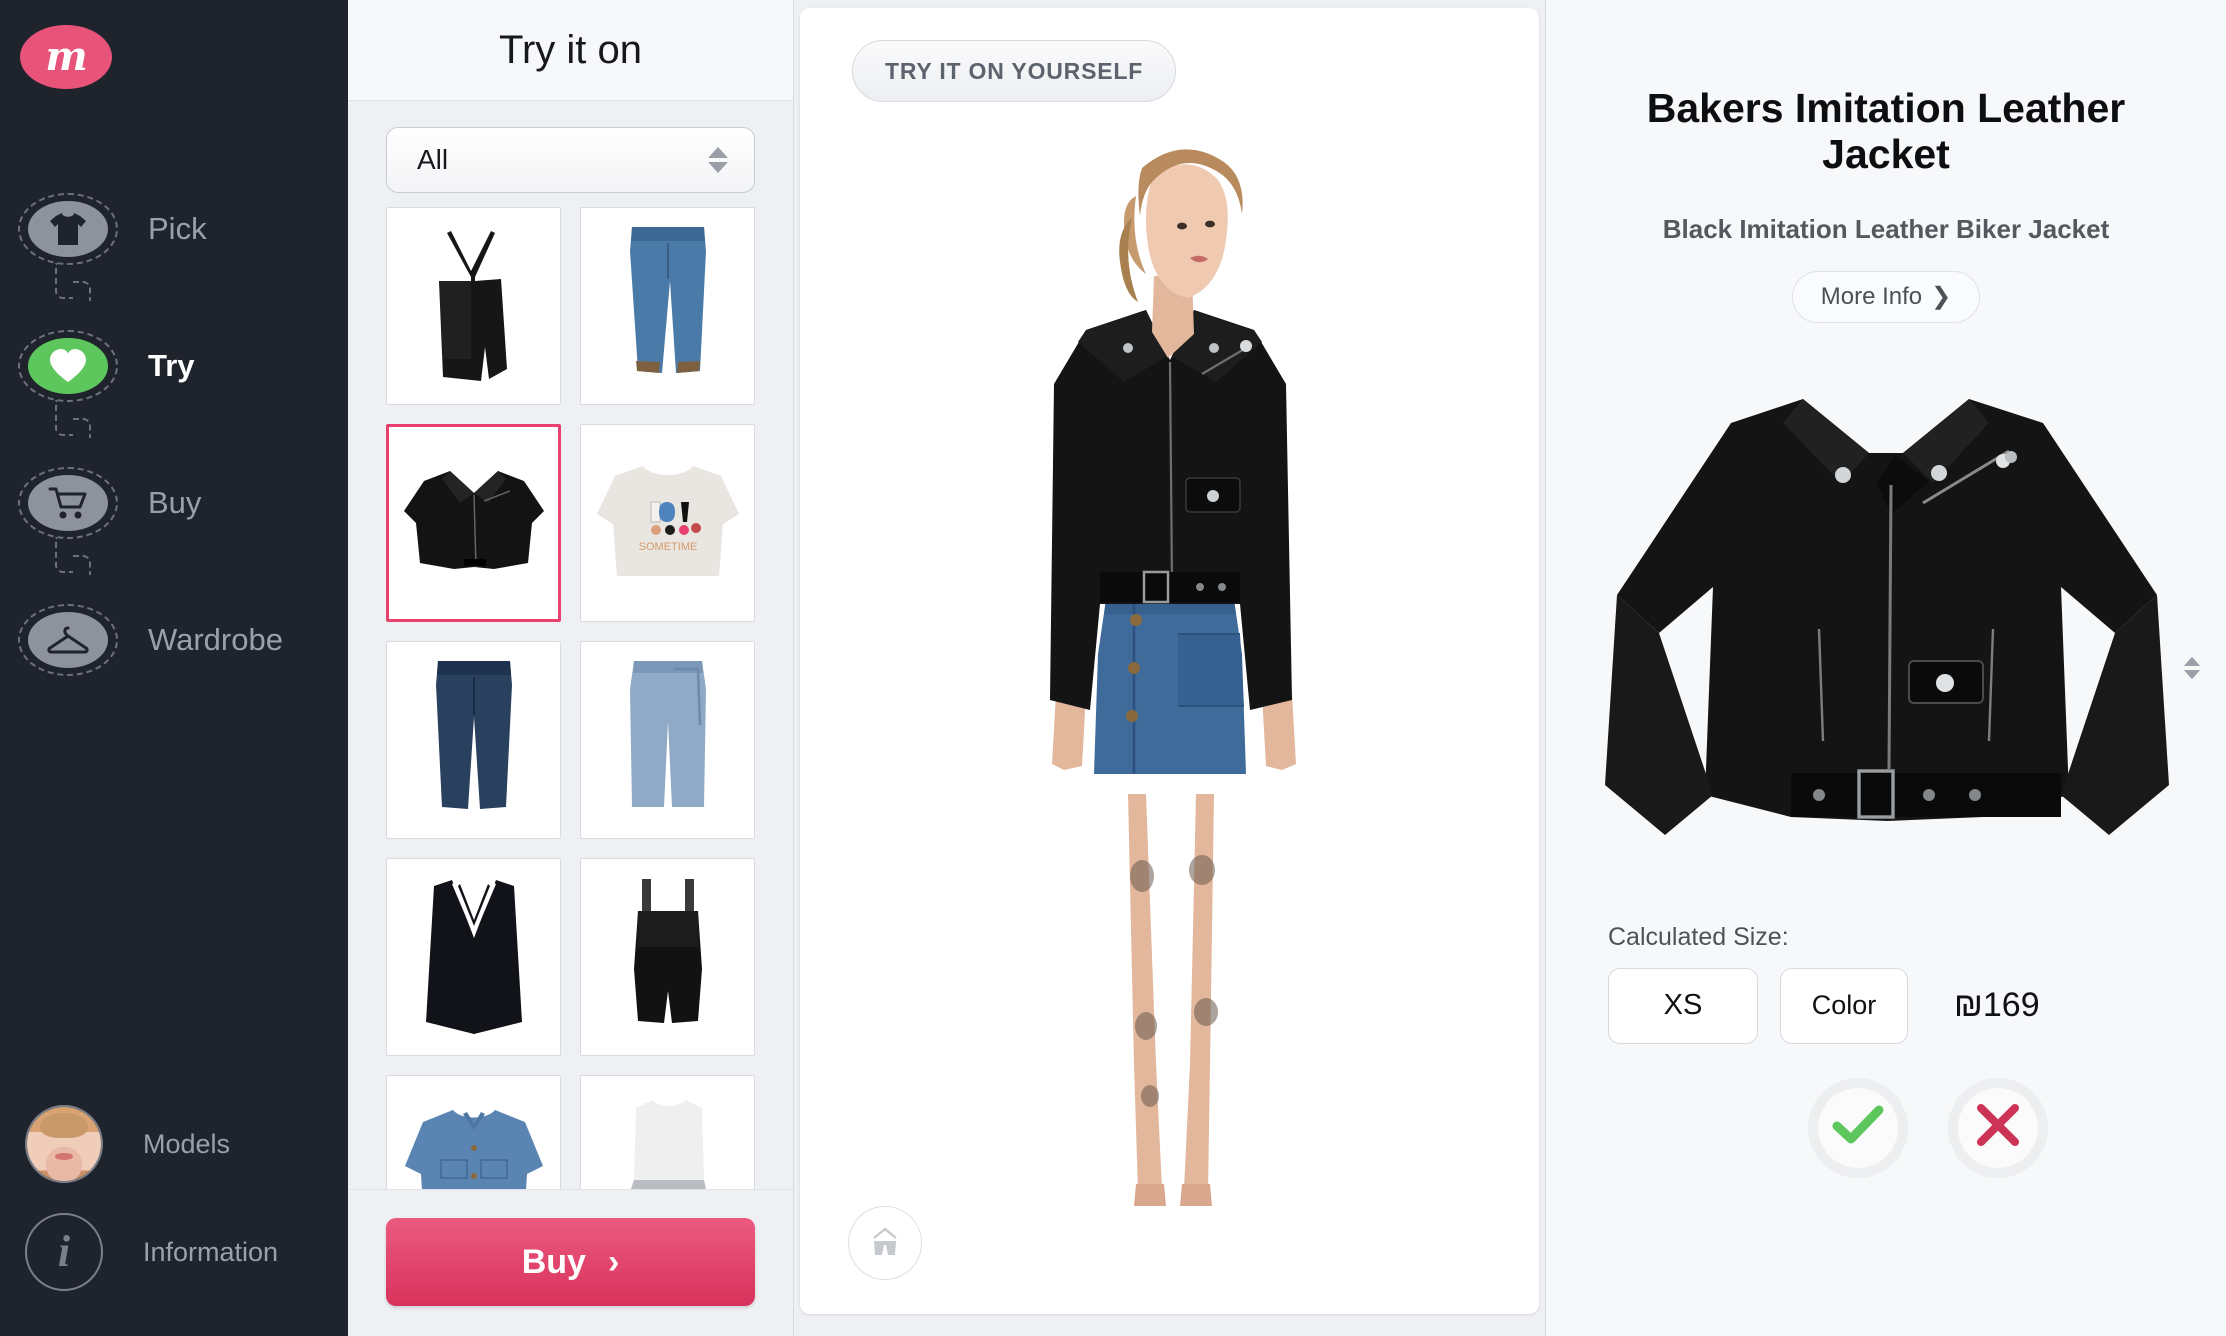 The image size is (2226, 1336). I want to click on decision-actions, so click(1903, 1127).